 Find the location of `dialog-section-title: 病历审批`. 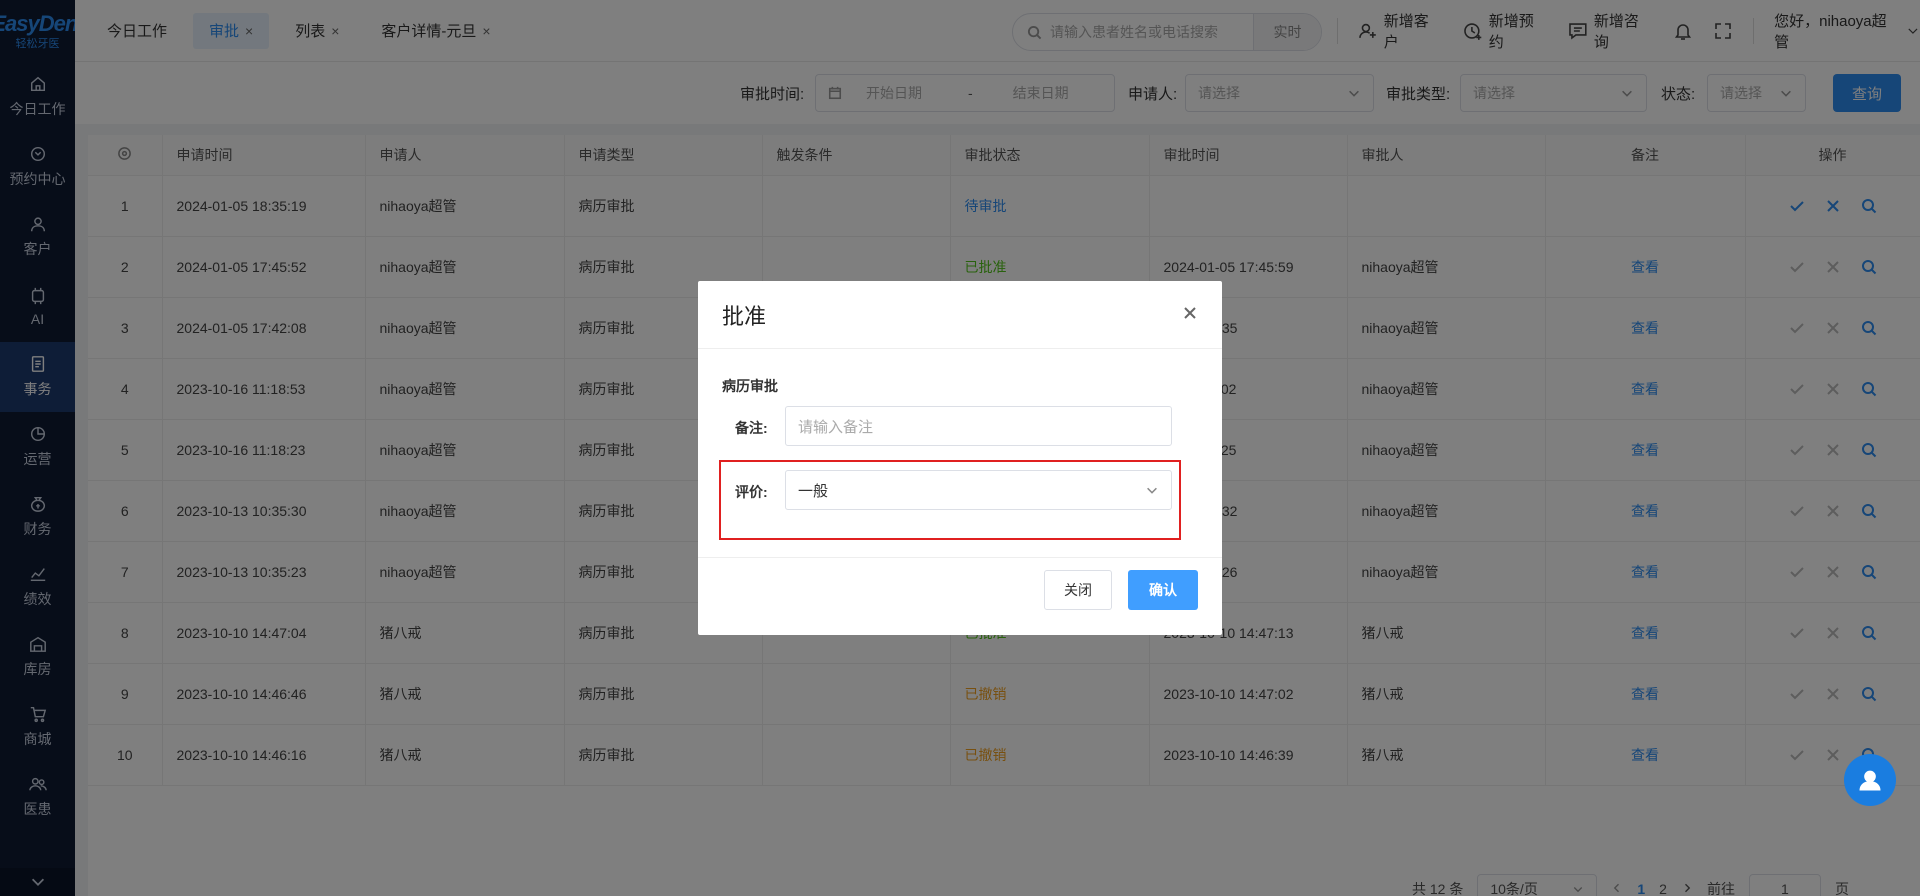

dialog-section-title: 病历审批 is located at coordinates (750, 386).